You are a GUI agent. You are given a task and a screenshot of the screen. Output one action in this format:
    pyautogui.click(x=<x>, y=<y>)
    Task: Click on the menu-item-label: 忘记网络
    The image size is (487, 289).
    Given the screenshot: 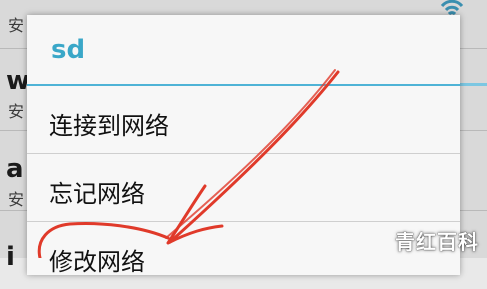 What is the action you would take?
    pyautogui.click(x=97, y=194)
    